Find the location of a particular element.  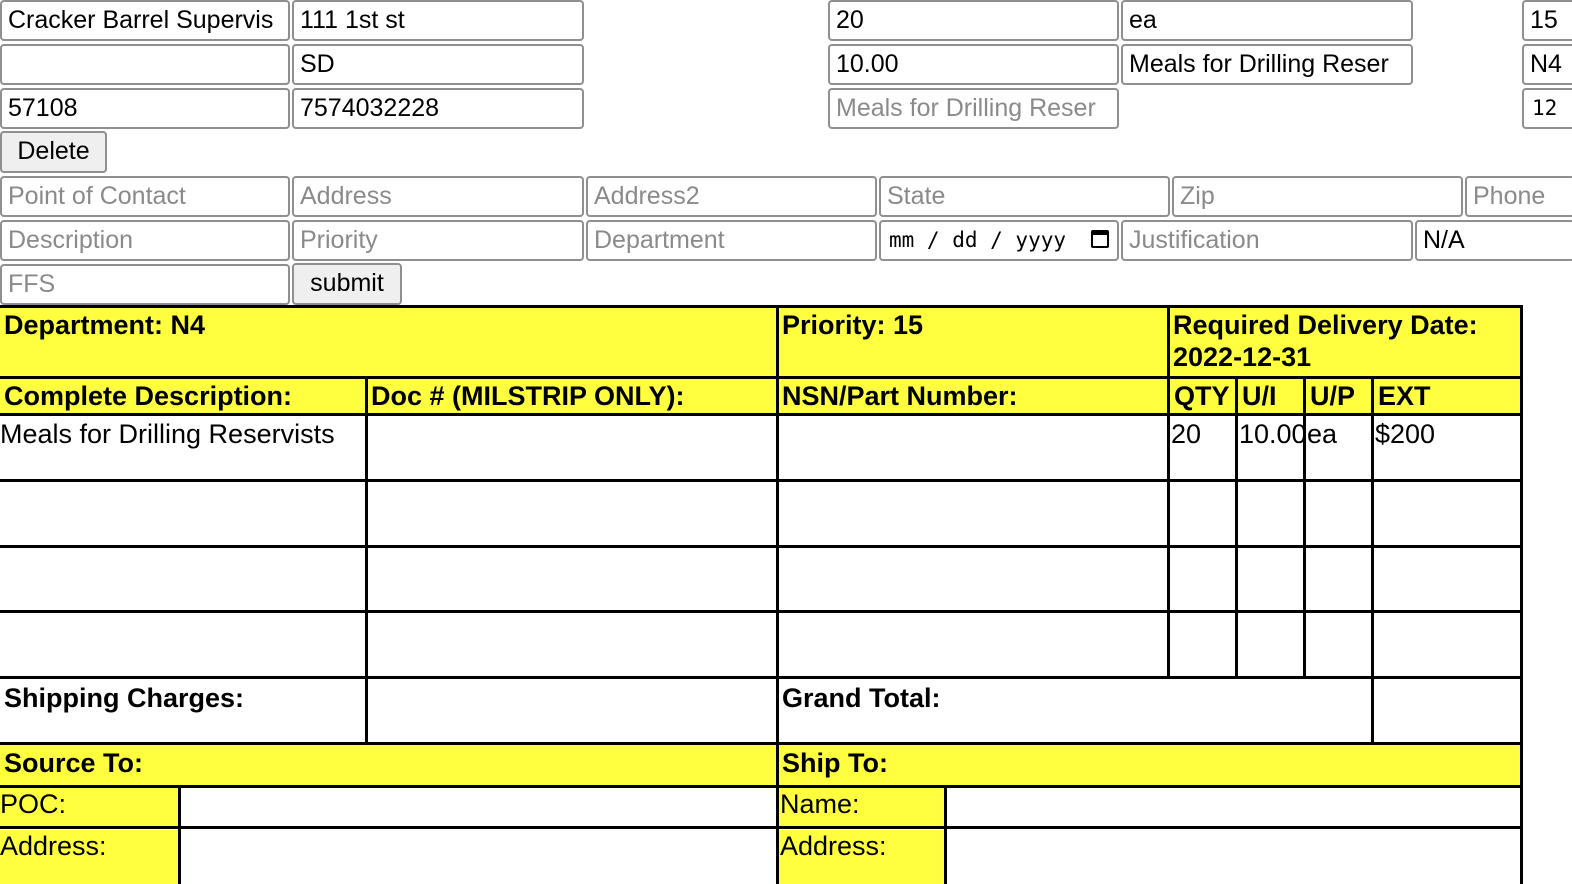

ship-to-header: Ship To: is located at coordinates (1150, 765).